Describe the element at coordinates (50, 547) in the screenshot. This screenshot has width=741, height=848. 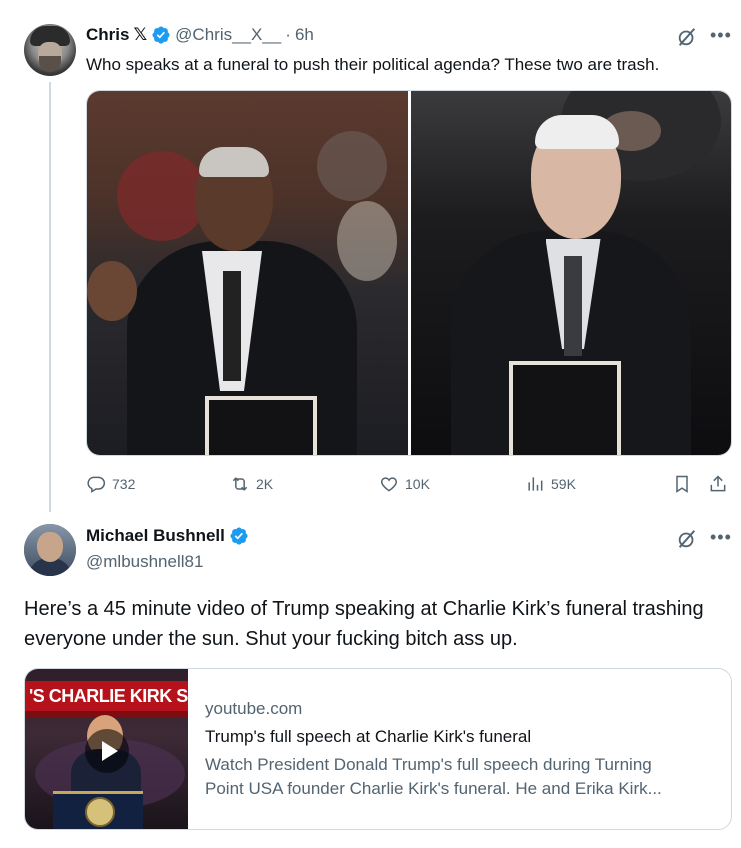
I see `avatar-face` at that location.